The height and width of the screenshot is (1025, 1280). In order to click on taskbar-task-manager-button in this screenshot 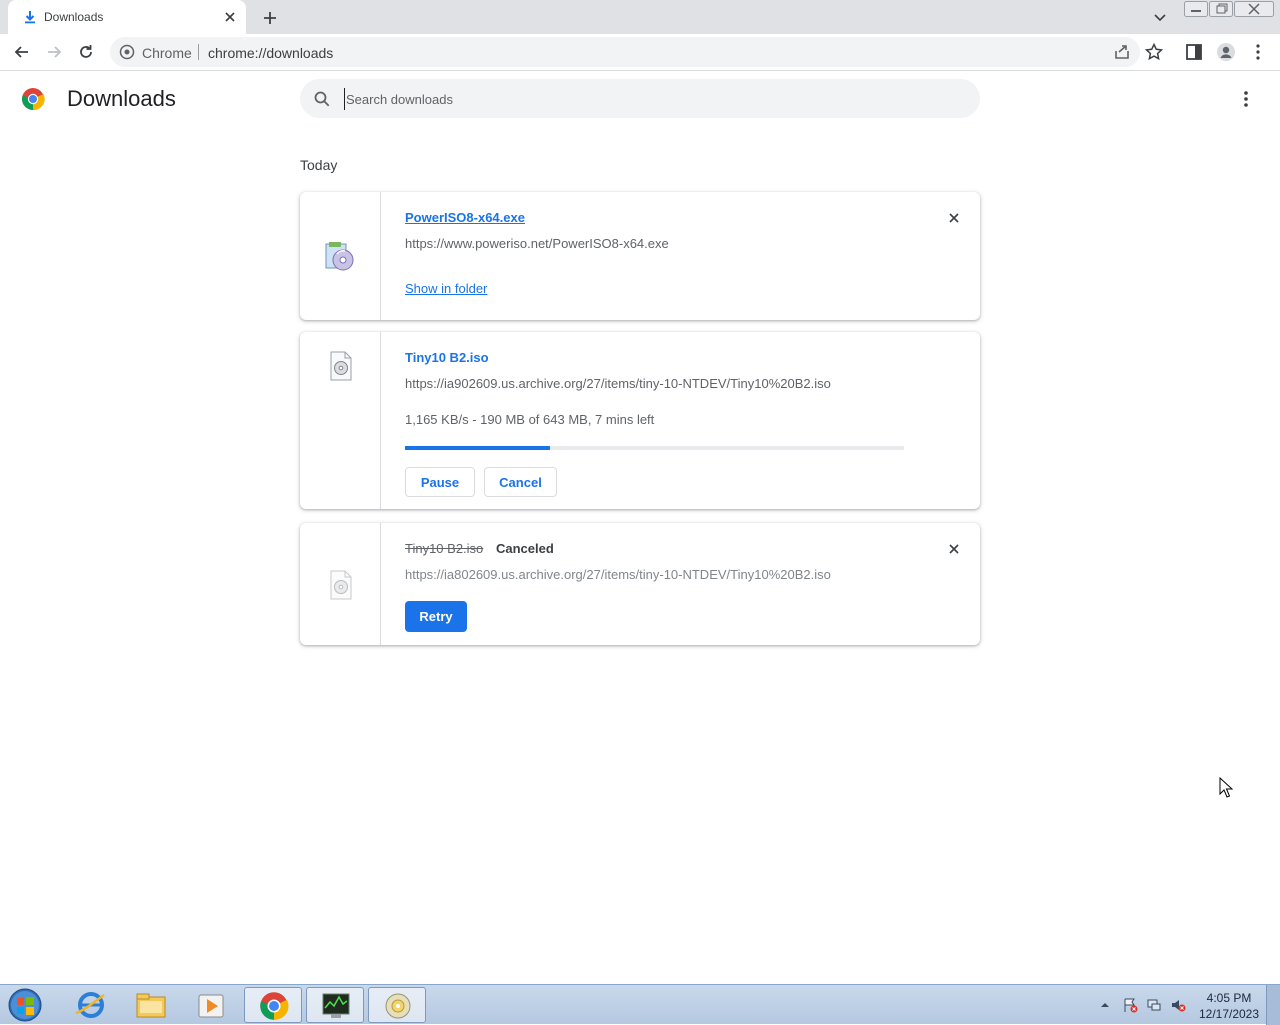, I will do `click(335, 1005)`.